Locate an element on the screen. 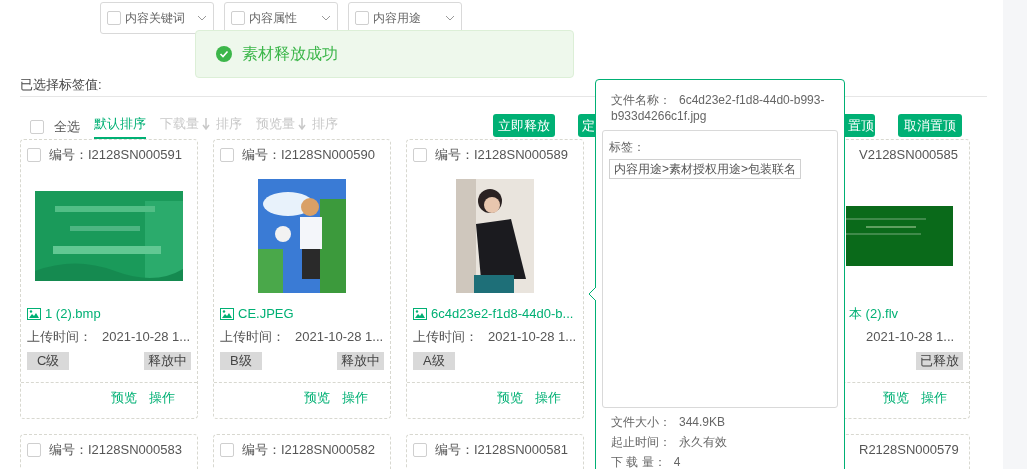  toolbar-button: 立即释放 is located at coordinates (524, 125).